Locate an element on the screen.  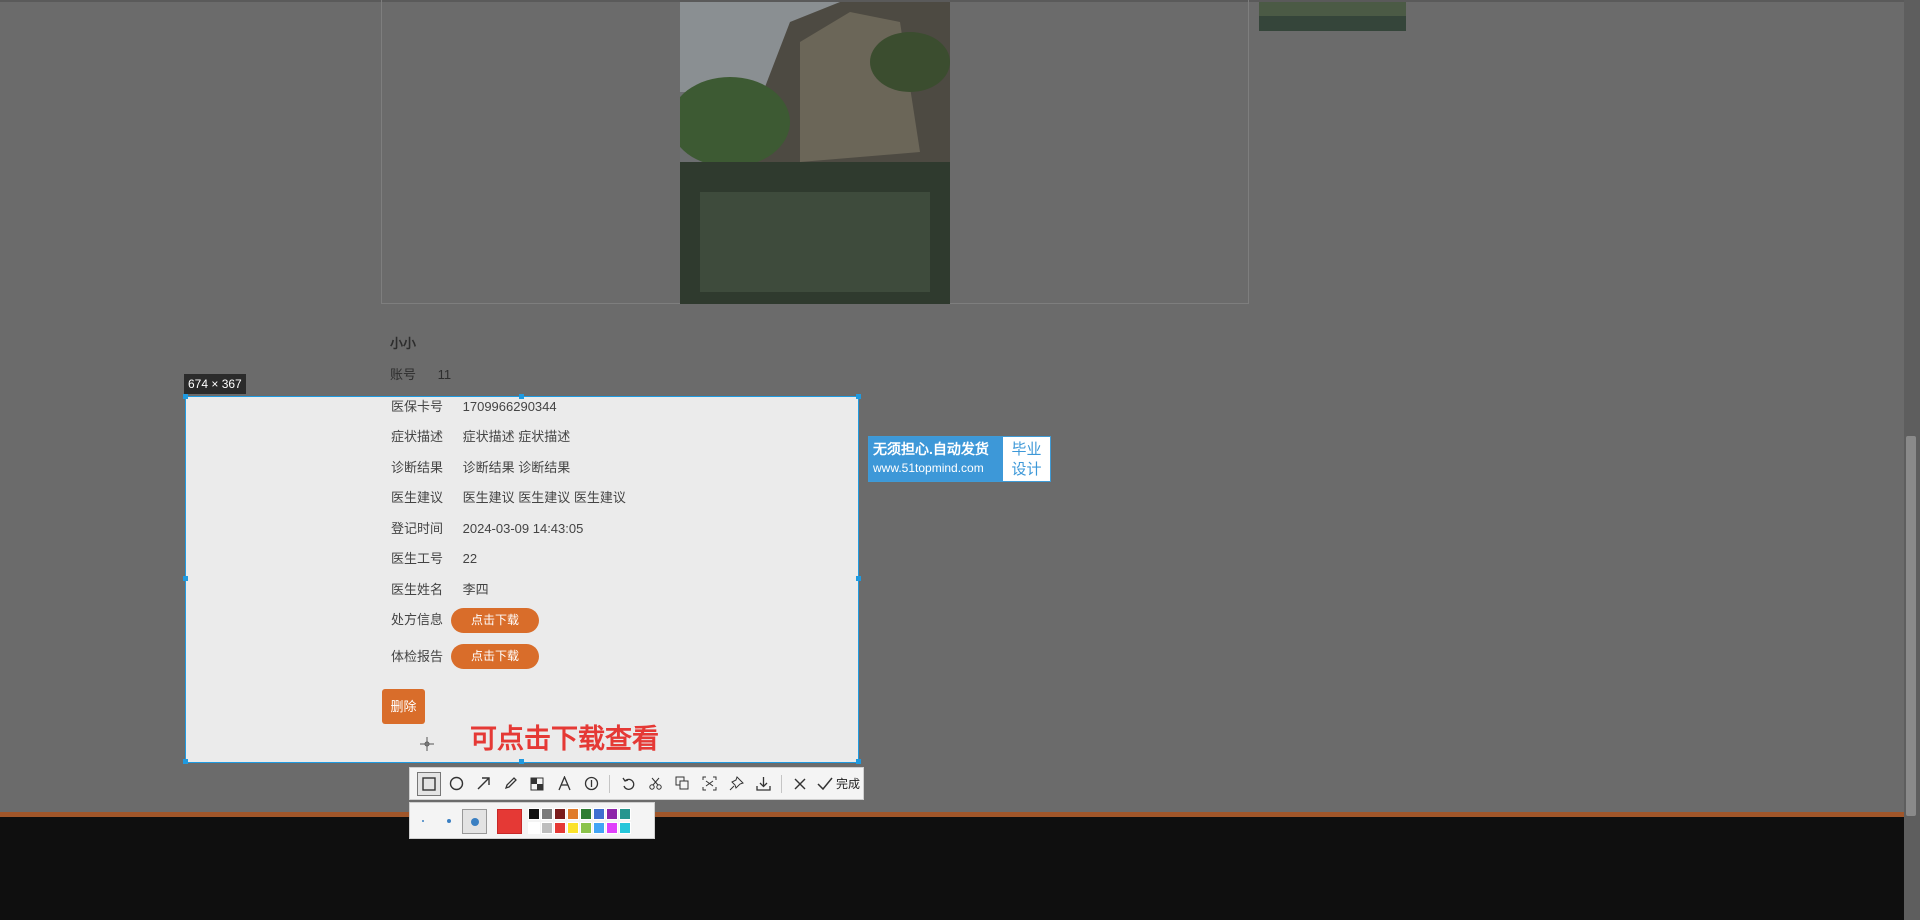
field-row: 账号 11 is located at coordinates (420, 373).